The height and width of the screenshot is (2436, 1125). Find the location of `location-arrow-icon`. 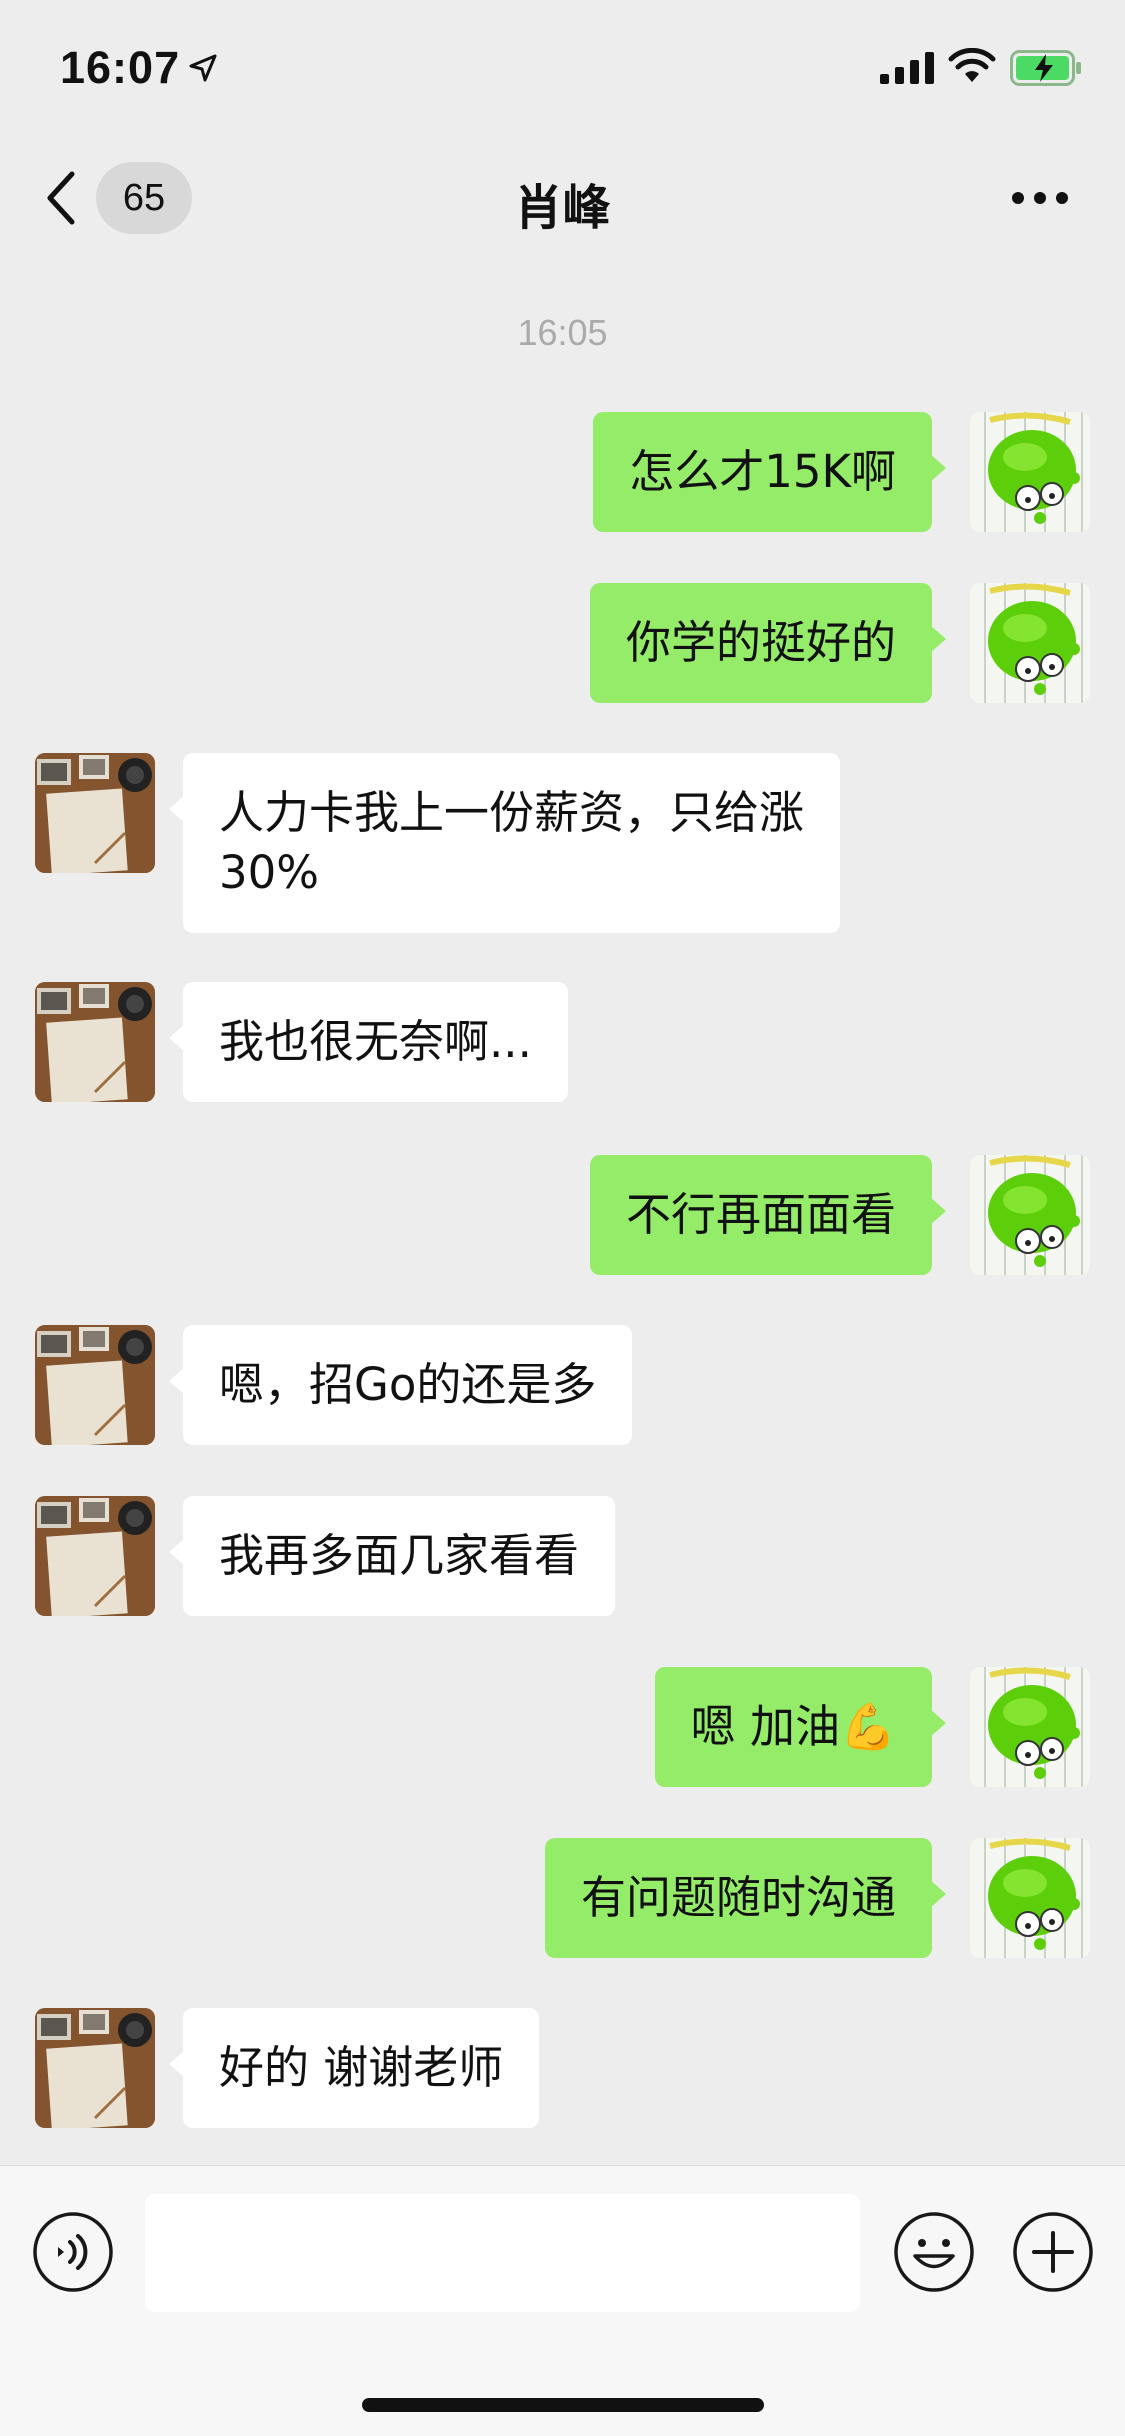

location-arrow-icon is located at coordinates (203, 68).